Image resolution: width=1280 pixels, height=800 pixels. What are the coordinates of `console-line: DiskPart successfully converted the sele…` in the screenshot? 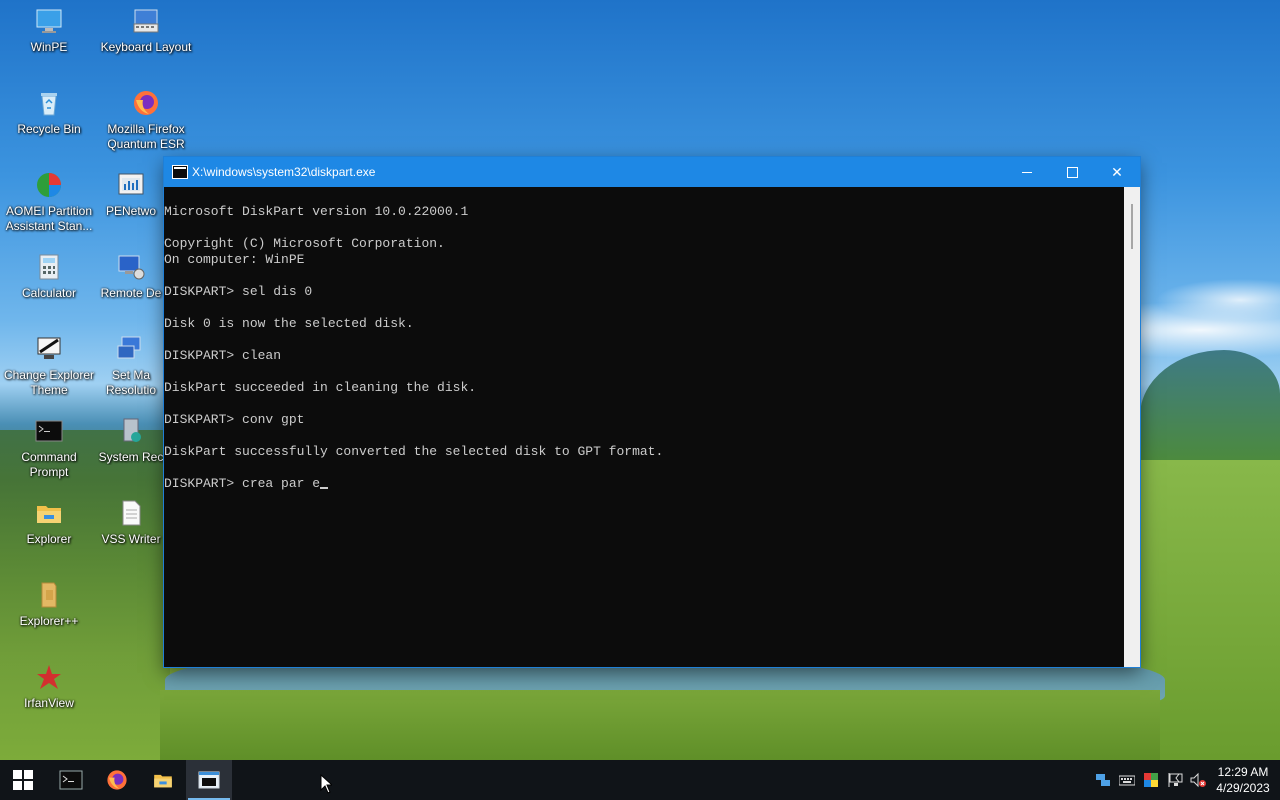 It's located at (414, 451).